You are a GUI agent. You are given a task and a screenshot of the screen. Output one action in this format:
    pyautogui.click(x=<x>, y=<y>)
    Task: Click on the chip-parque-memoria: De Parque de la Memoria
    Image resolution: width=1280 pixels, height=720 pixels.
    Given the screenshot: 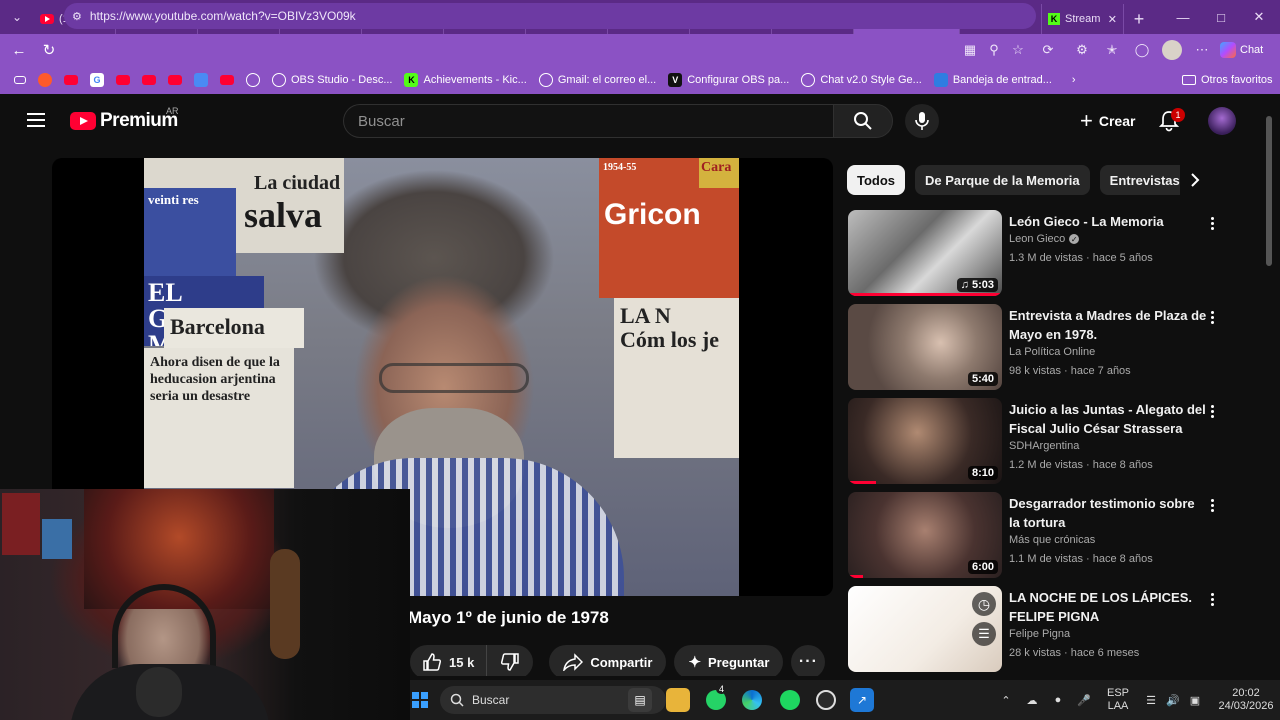 What is the action you would take?
    pyautogui.click(x=1002, y=180)
    